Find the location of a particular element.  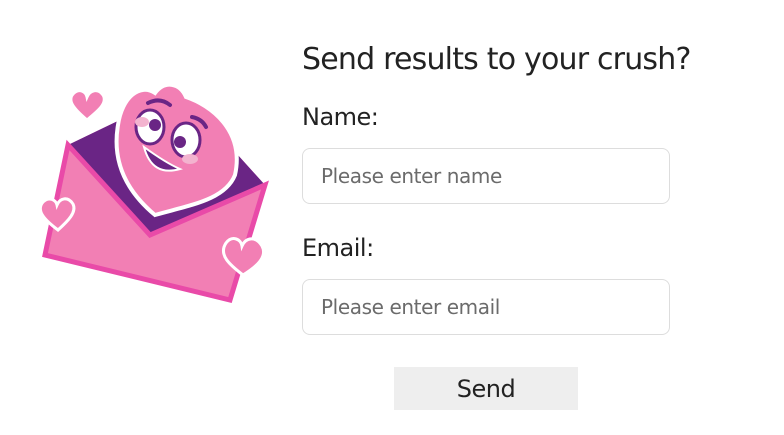

love-letter-heart-illustration is located at coordinates (153, 192).